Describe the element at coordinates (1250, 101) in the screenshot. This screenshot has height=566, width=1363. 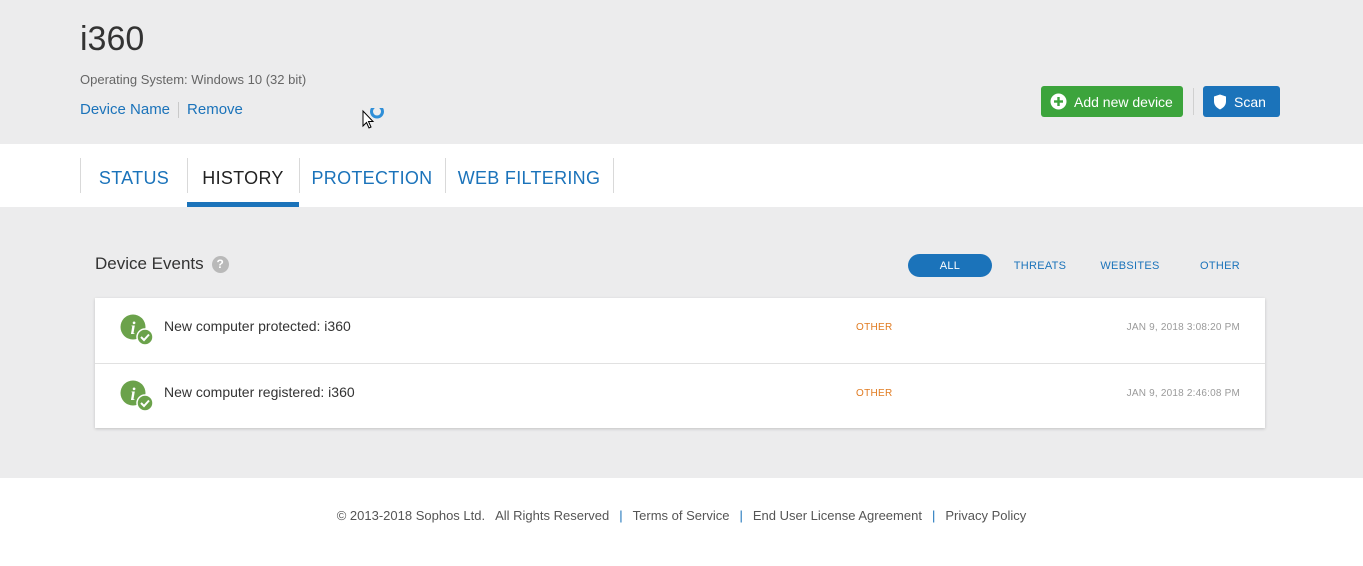
I see `scan-label: Scan` at that location.